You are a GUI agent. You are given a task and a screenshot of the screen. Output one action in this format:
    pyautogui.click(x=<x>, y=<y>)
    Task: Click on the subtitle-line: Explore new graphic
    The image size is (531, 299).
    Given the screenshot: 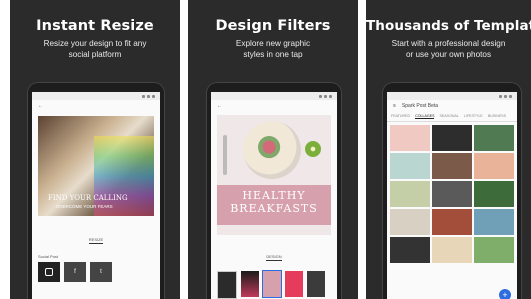 What is the action you would take?
    pyautogui.click(x=273, y=43)
    